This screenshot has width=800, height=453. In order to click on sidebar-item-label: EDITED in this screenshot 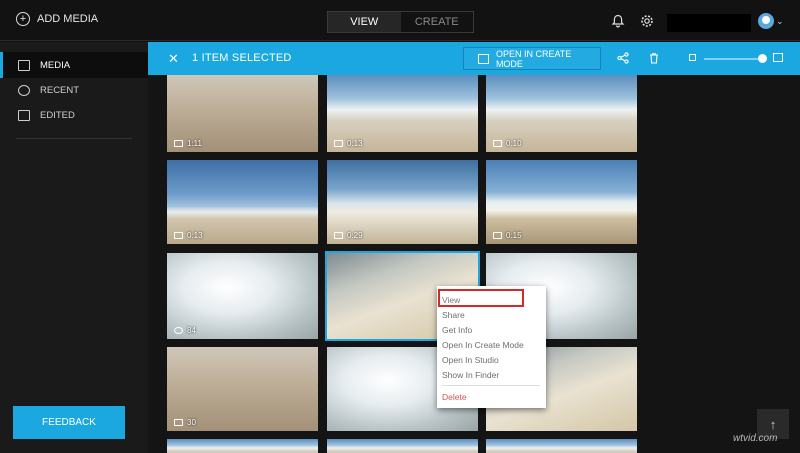, I will do `click(57, 115)`.